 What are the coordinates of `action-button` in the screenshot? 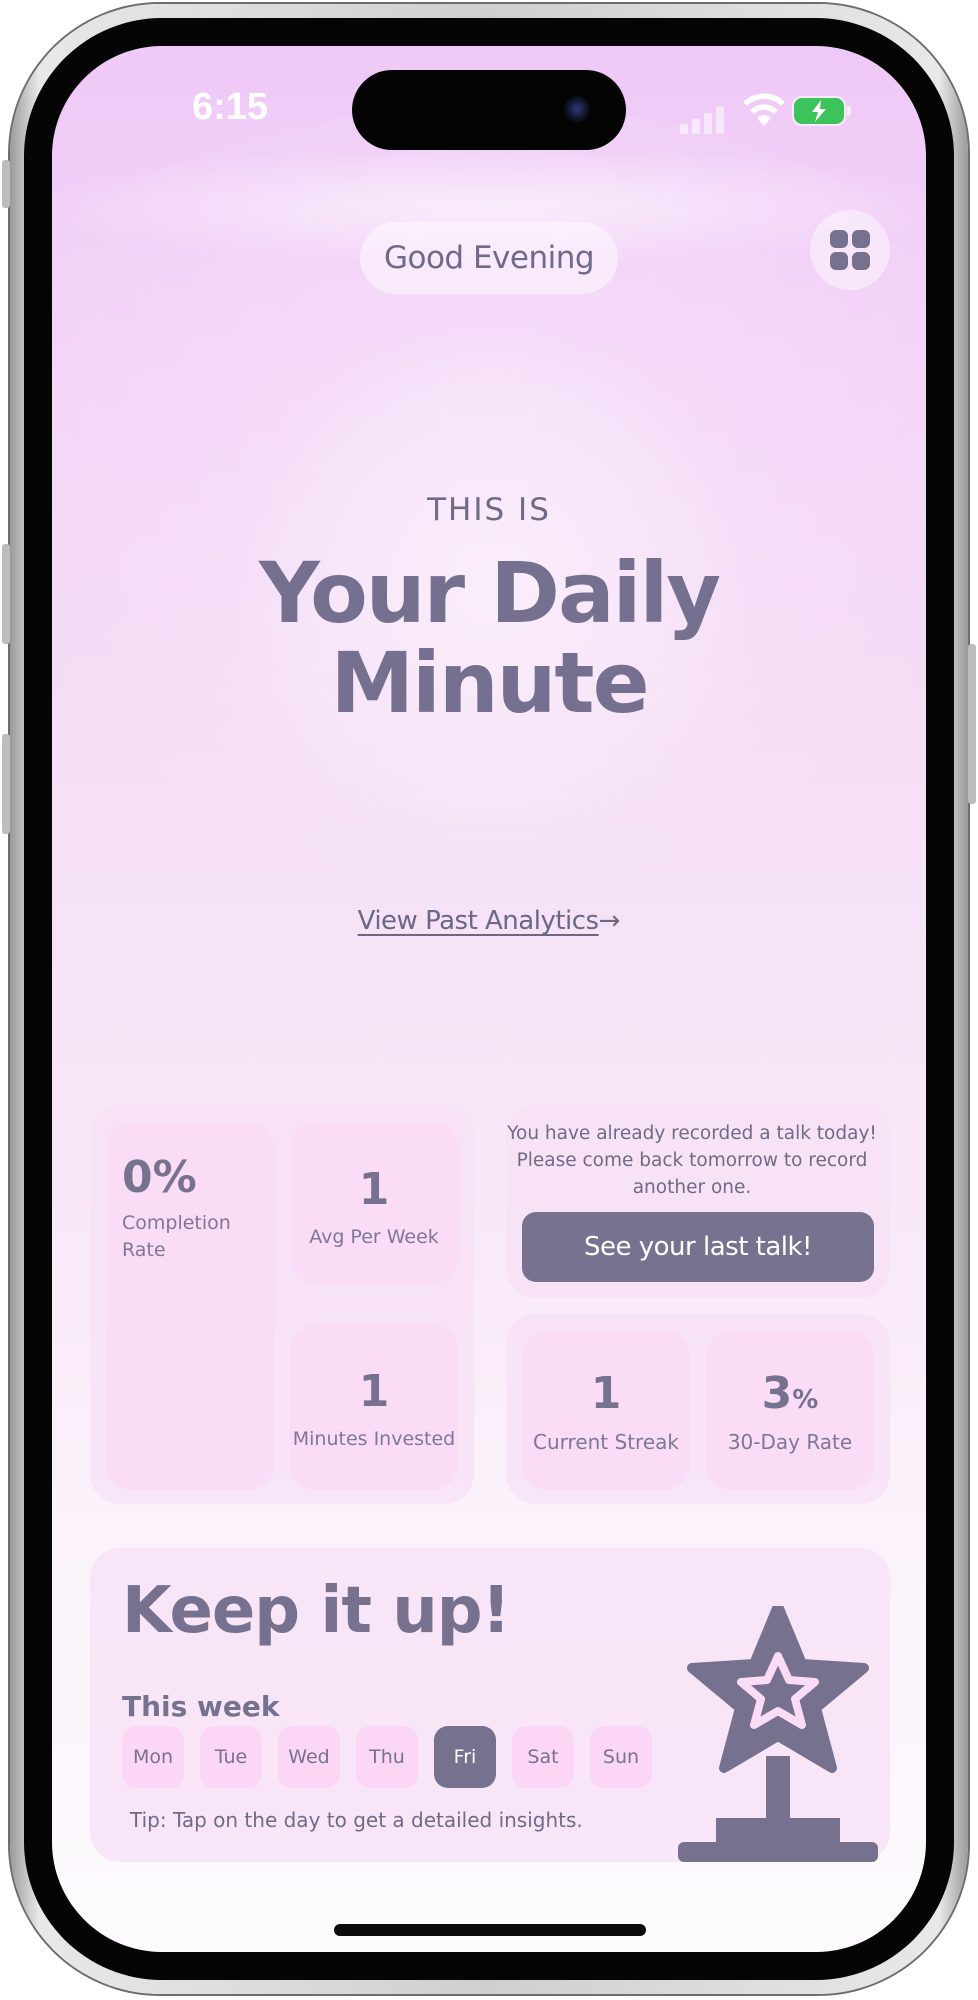 It's located at (6, 184).